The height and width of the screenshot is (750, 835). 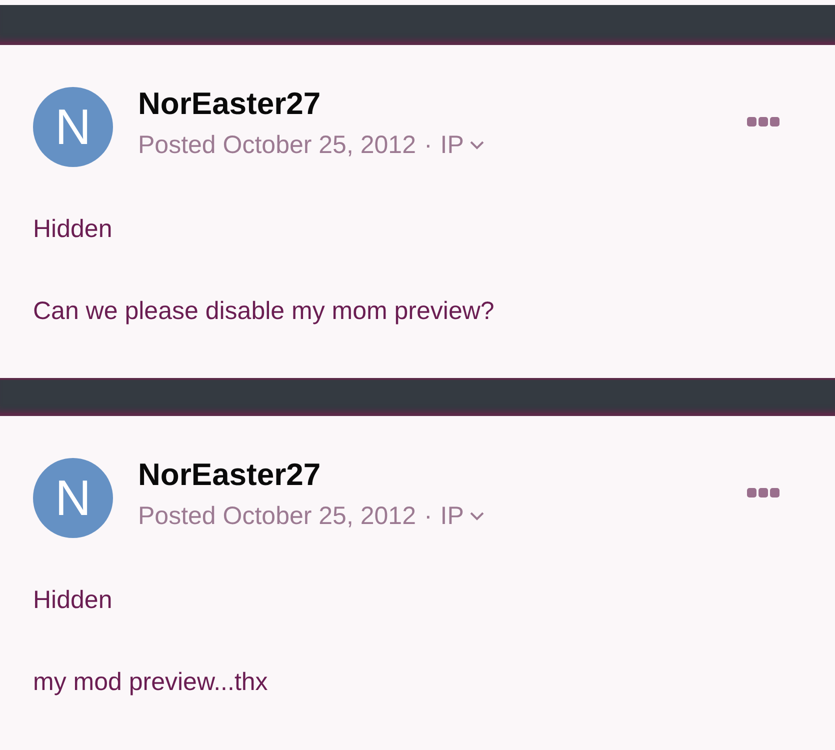 I want to click on post-text: my mod preview...thx, so click(x=151, y=682).